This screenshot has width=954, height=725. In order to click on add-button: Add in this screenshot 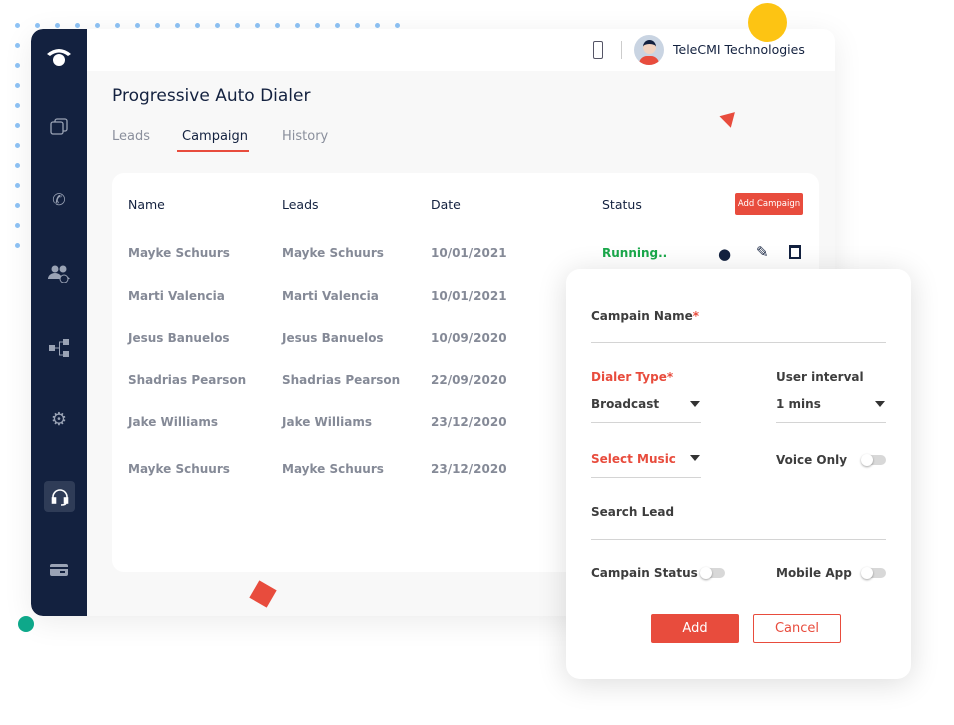, I will do `click(695, 628)`.